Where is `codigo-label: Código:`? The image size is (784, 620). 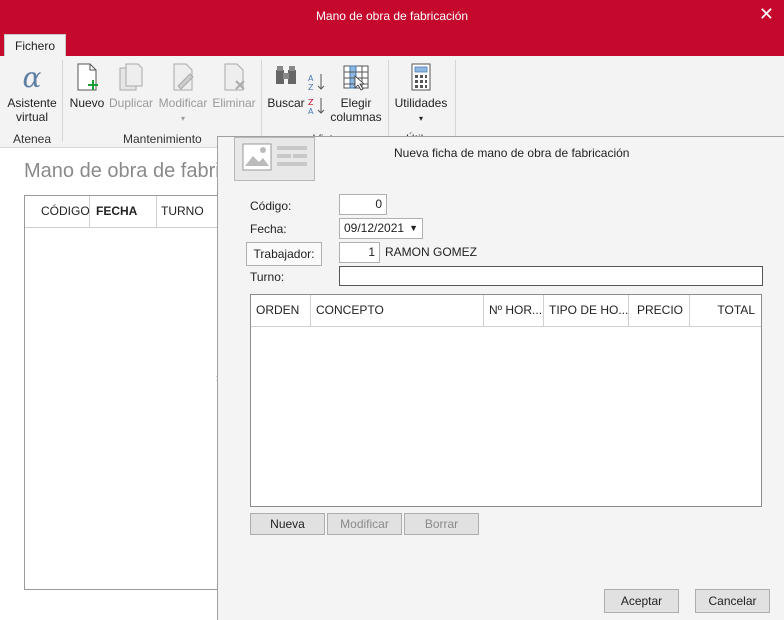 codigo-label: Código: is located at coordinates (271, 206).